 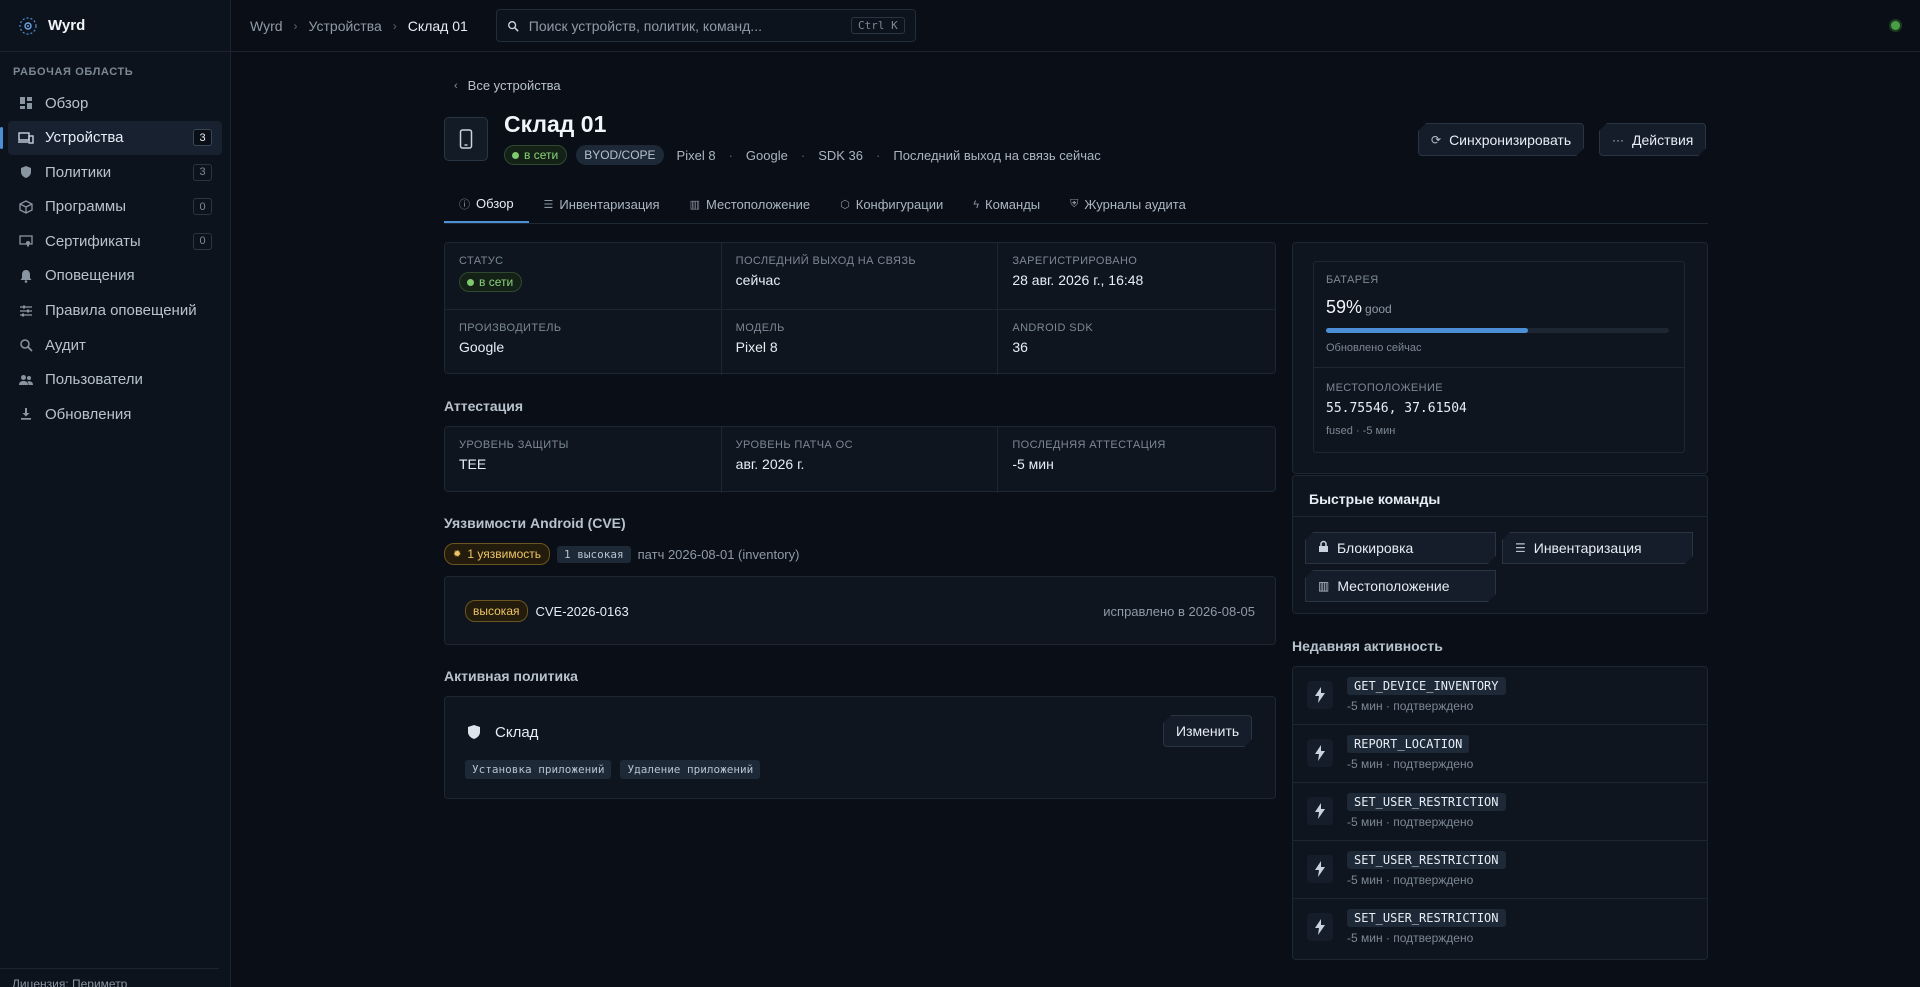 What do you see at coordinates (547, 611) in the screenshot?
I see `list-item: высокая CVE-2026-0163` at bounding box center [547, 611].